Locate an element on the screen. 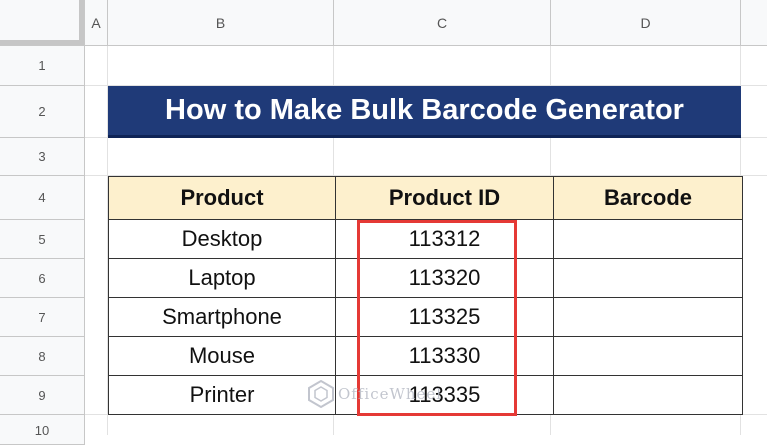  row-header-3: 3 is located at coordinates (42, 157).